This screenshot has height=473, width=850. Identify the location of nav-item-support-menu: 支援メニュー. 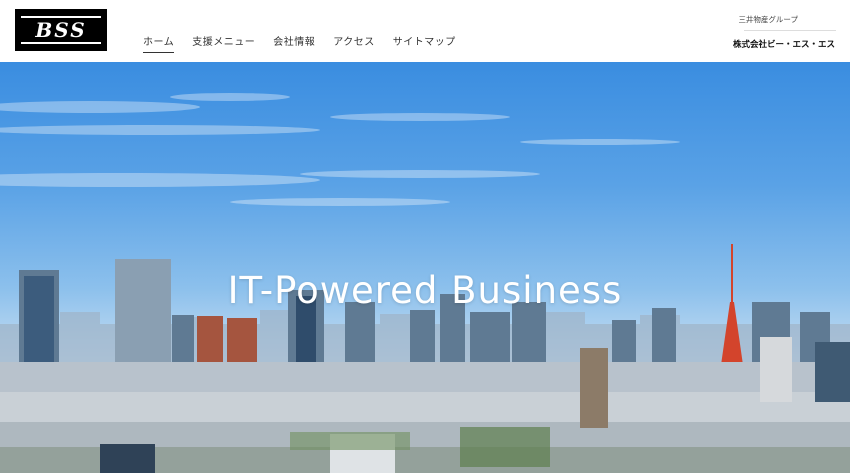
(223, 43).